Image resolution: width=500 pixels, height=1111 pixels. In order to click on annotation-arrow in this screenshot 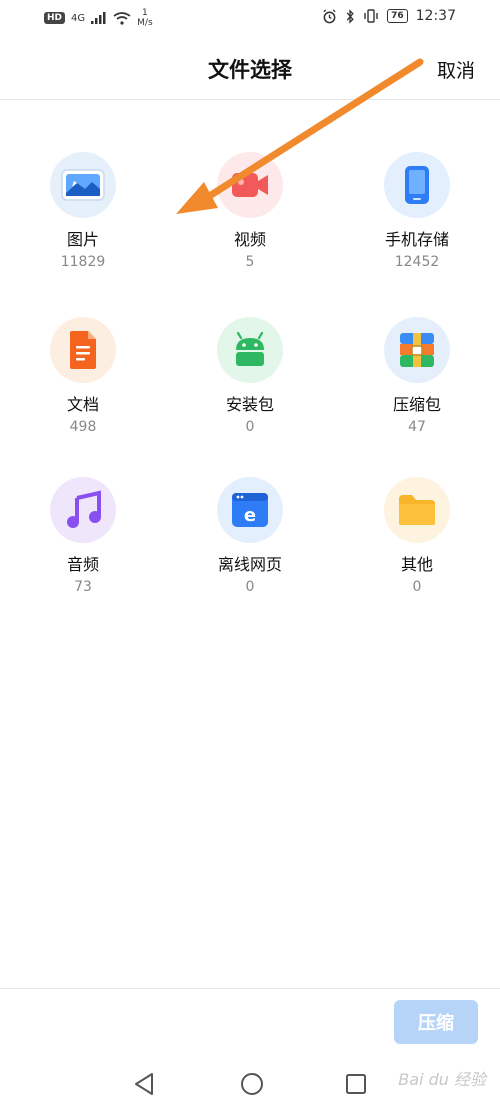, I will do `click(300, 136)`.